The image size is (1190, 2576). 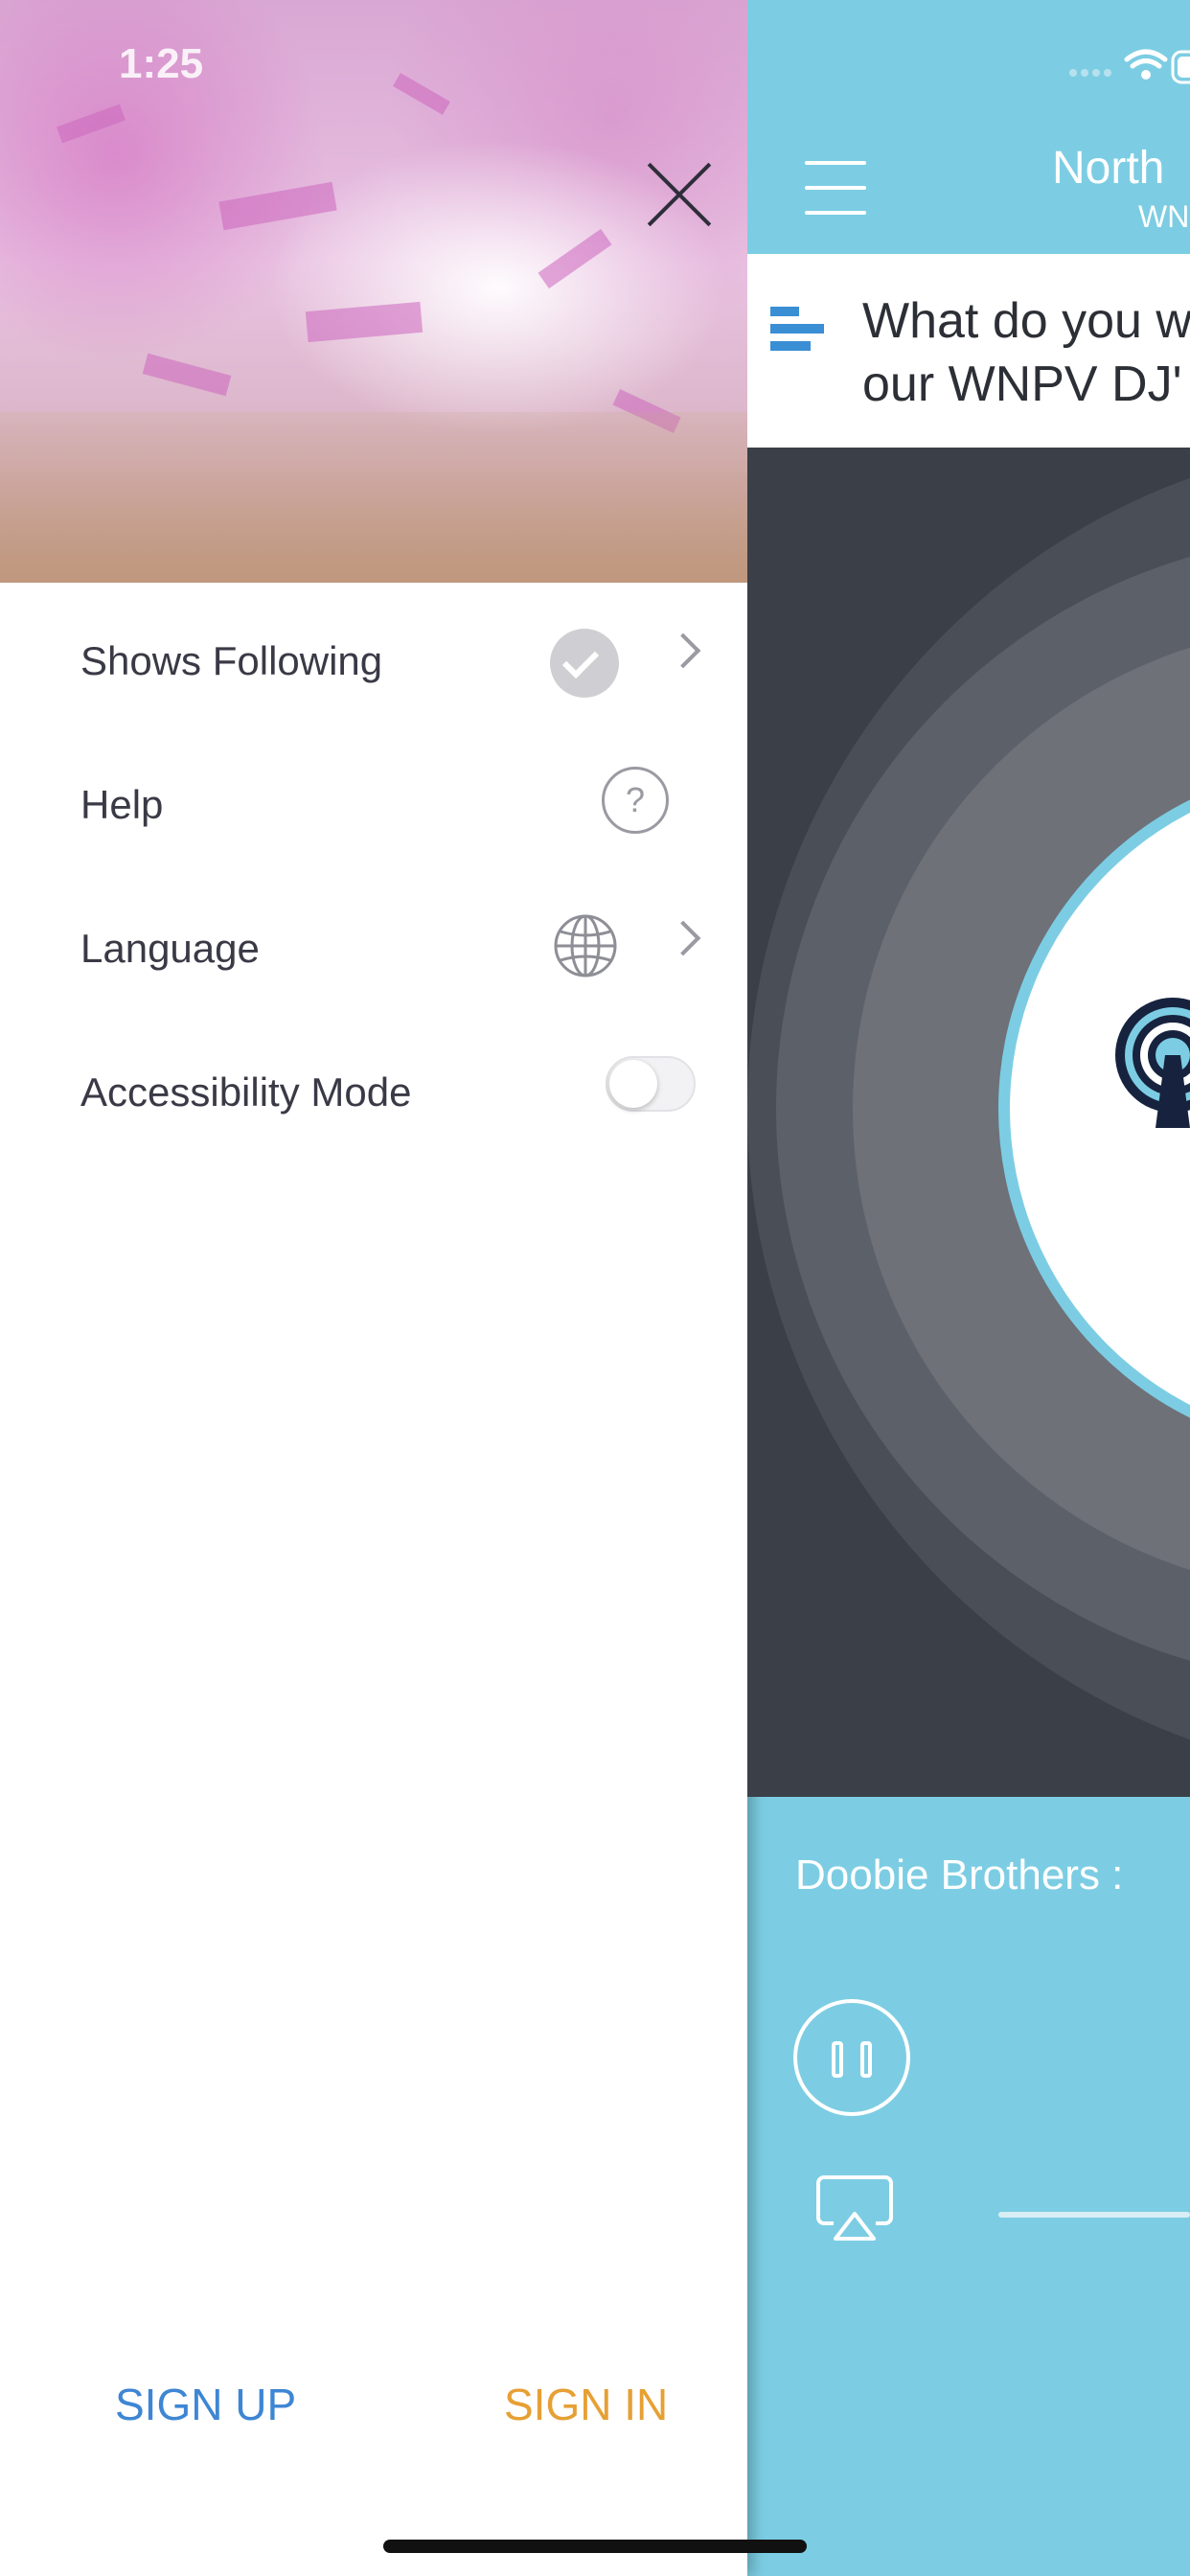 What do you see at coordinates (246, 1092) in the screenshot?
I see `menu-item-label: Accessibility Mode` at bounding box center [246, 1092].